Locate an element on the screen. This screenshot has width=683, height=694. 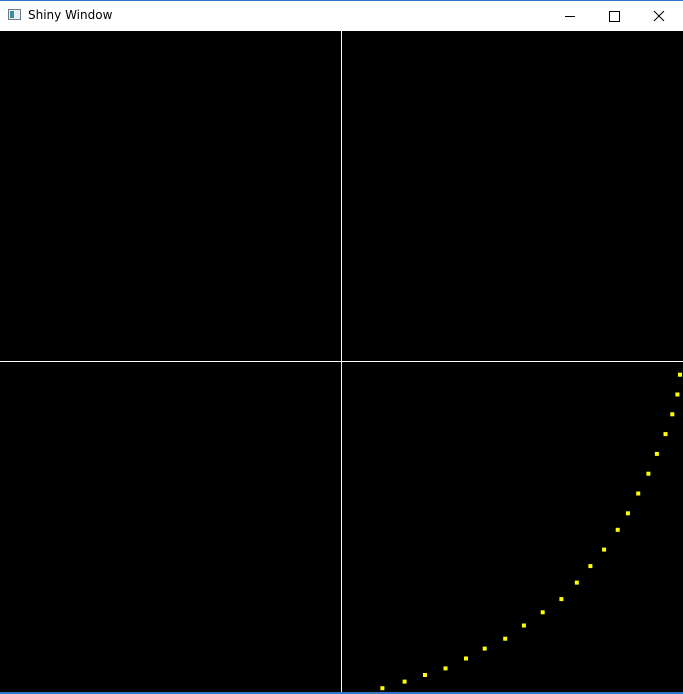
maximize-button is located at coordinates (614, 16).